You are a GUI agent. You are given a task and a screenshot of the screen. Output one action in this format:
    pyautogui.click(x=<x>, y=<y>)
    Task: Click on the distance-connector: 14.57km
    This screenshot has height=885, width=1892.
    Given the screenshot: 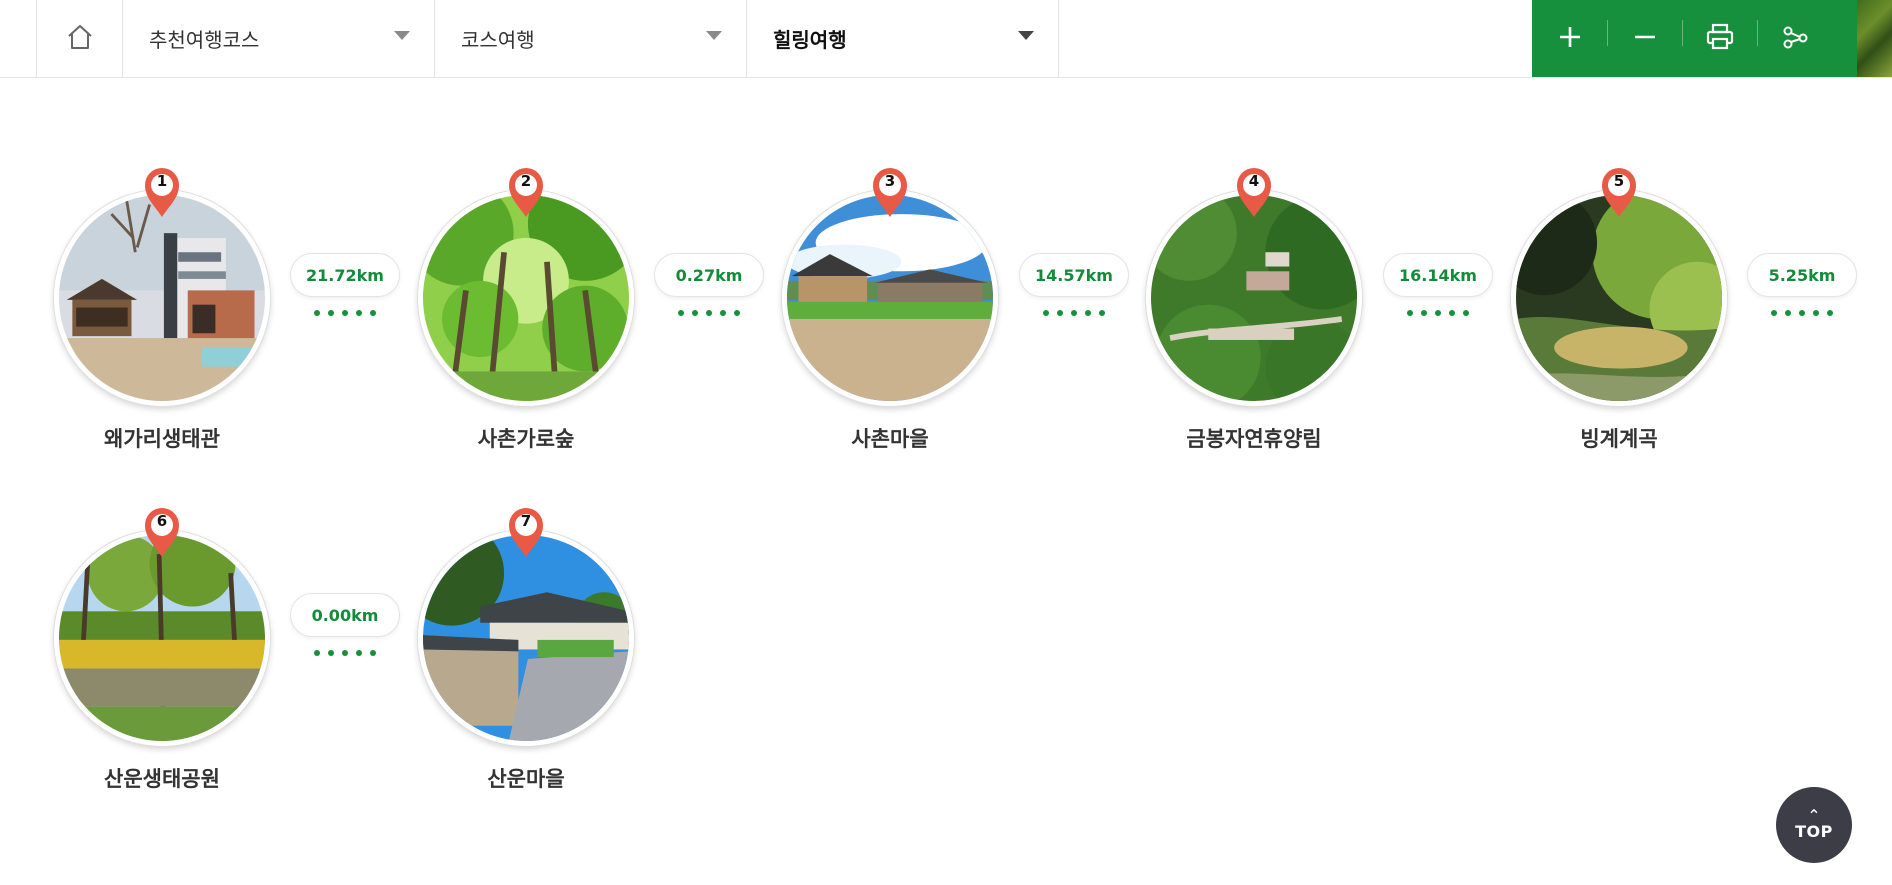 What is the action you would take?
    pyautogui.click(x=1074, y=284)
    